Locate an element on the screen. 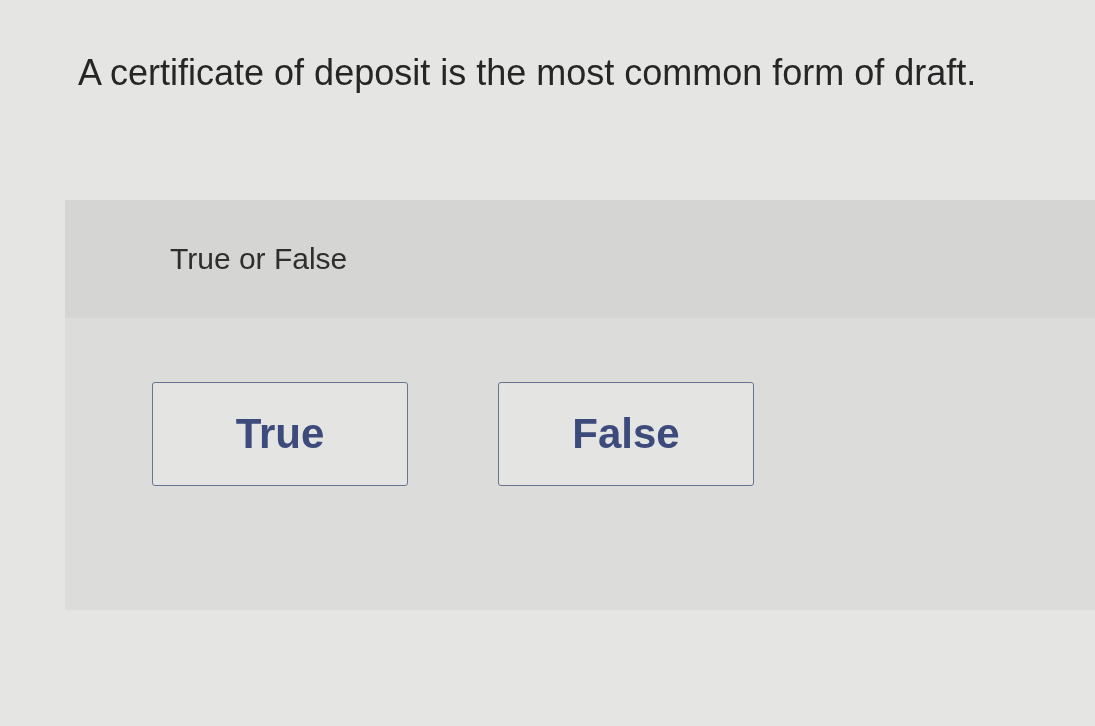  prompt-text: True or False is located at coordinates (259, 259).